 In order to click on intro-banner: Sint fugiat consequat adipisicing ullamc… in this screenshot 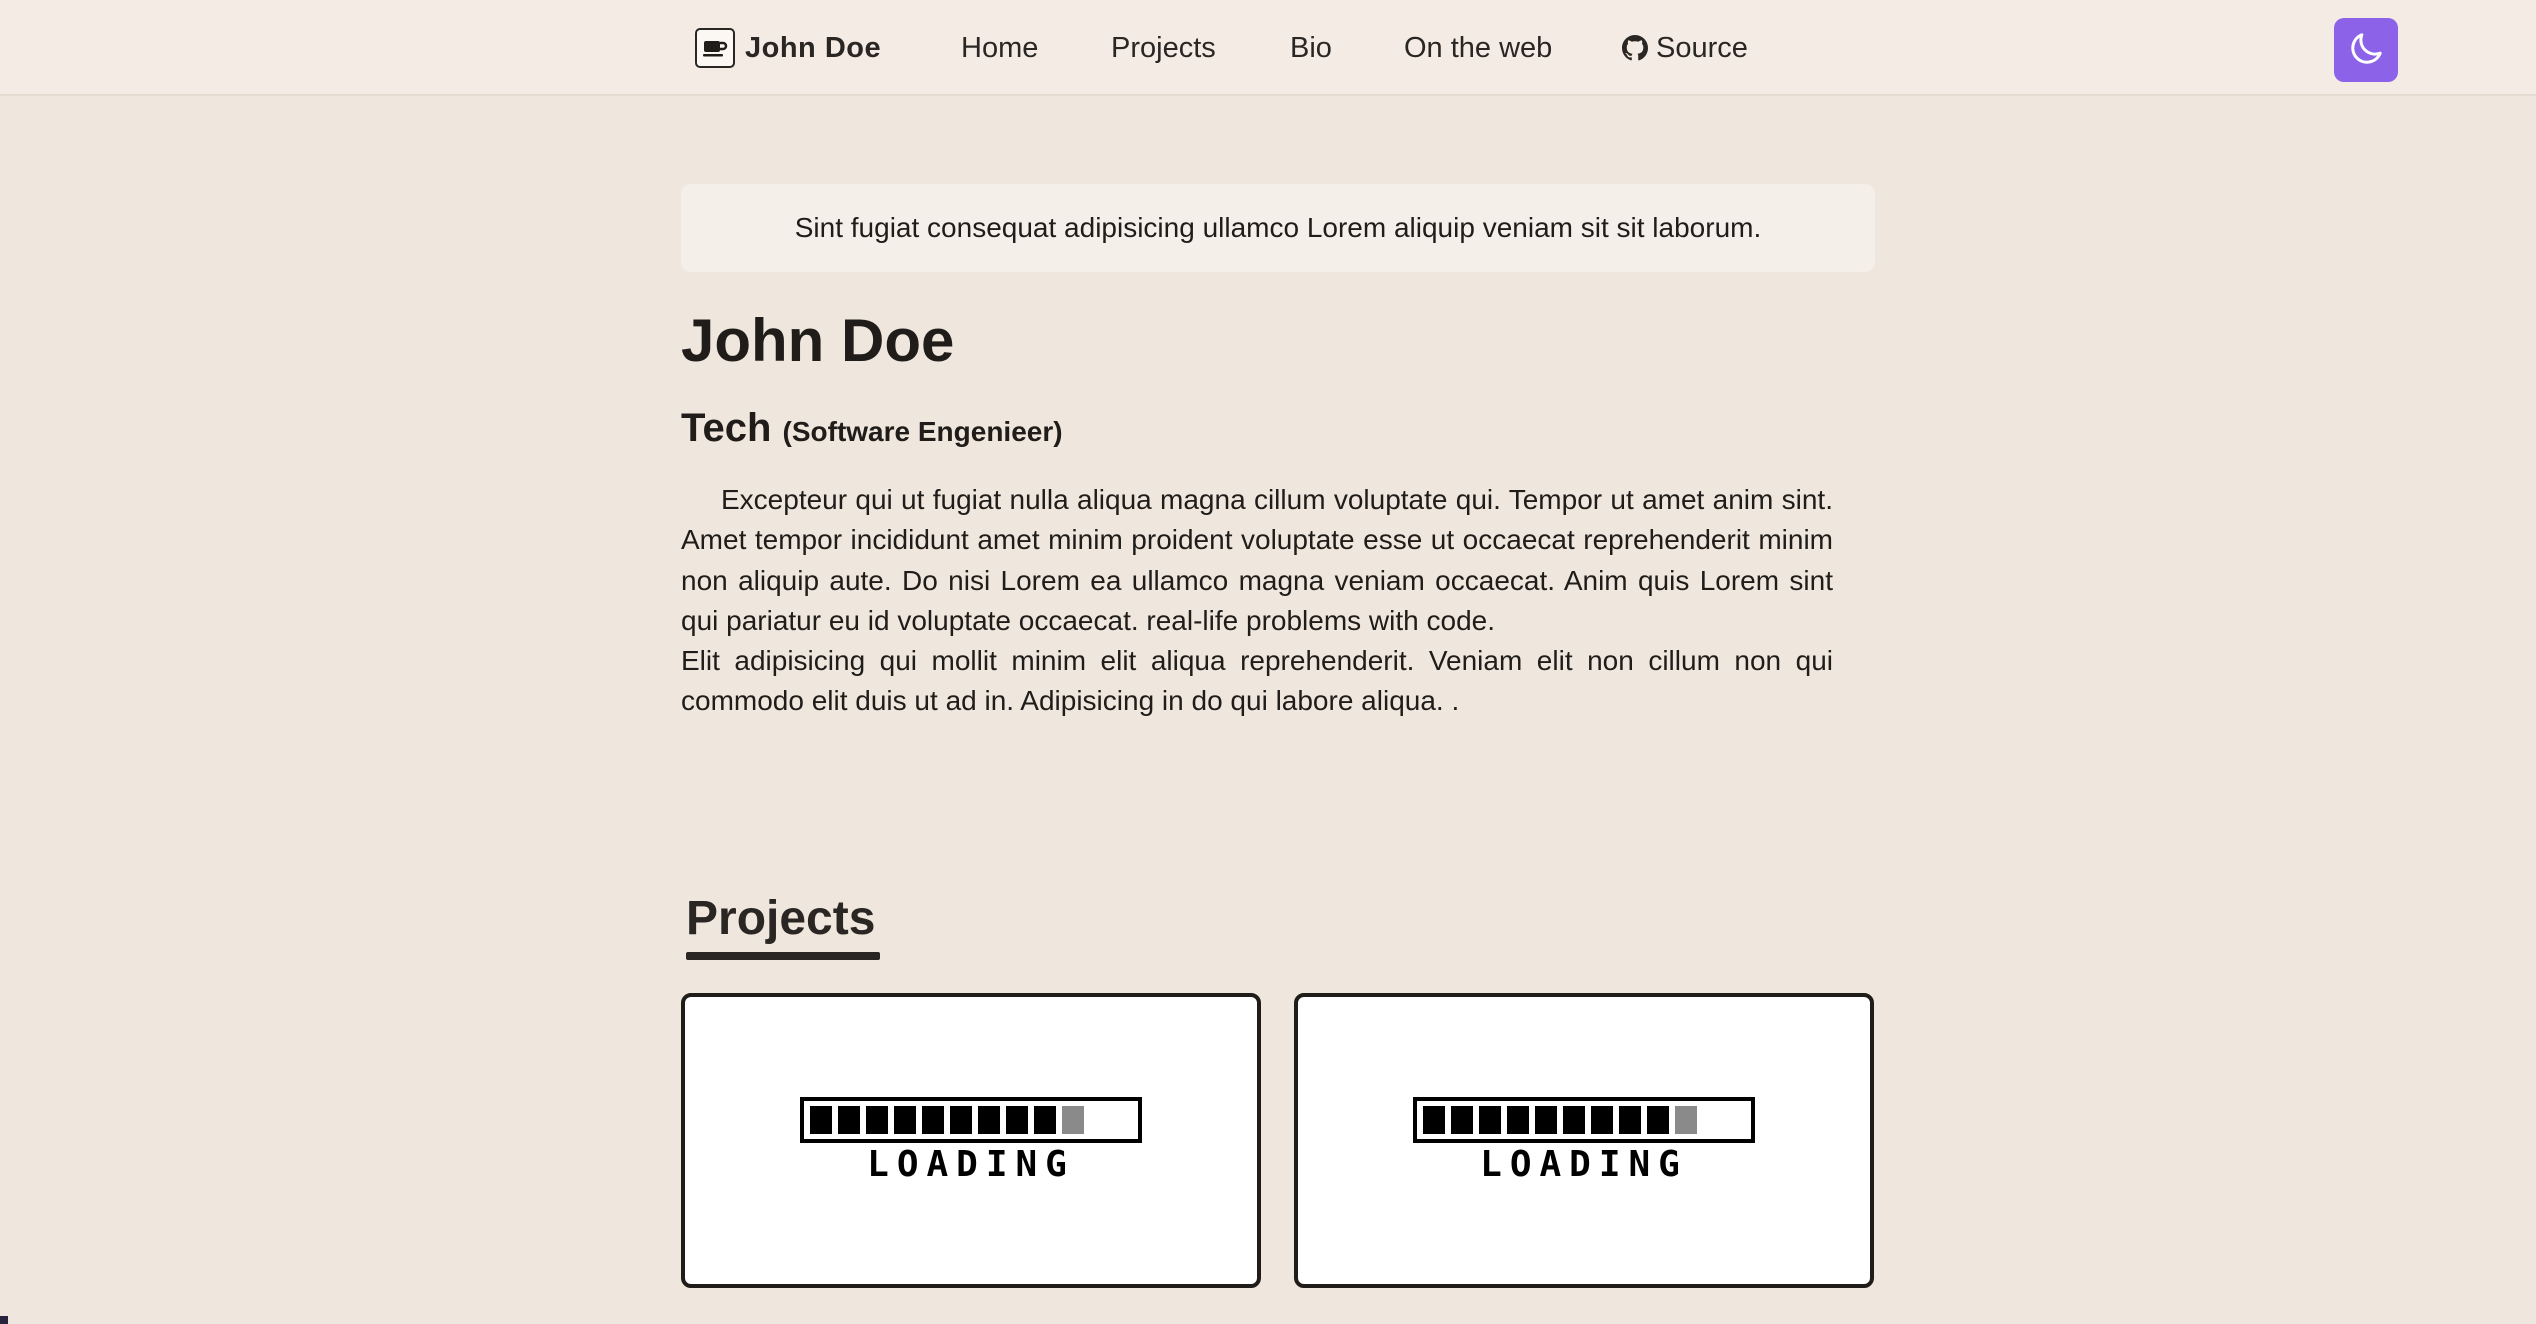, I will do `click(1278, 228)`.